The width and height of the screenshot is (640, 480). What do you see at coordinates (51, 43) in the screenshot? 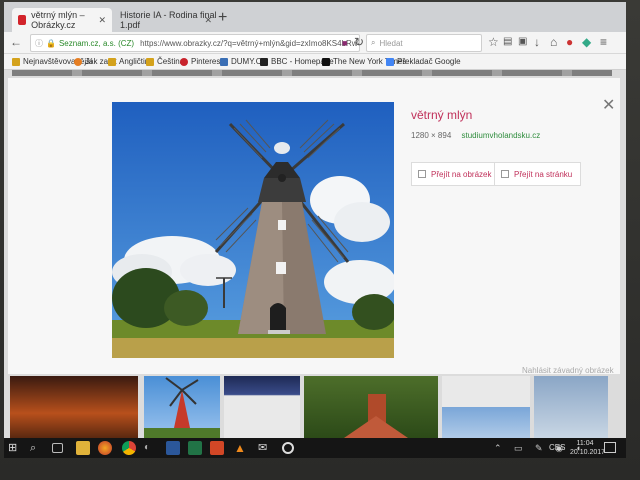
I see `lock-icon: 🔒` at bounding box center [51, 43].